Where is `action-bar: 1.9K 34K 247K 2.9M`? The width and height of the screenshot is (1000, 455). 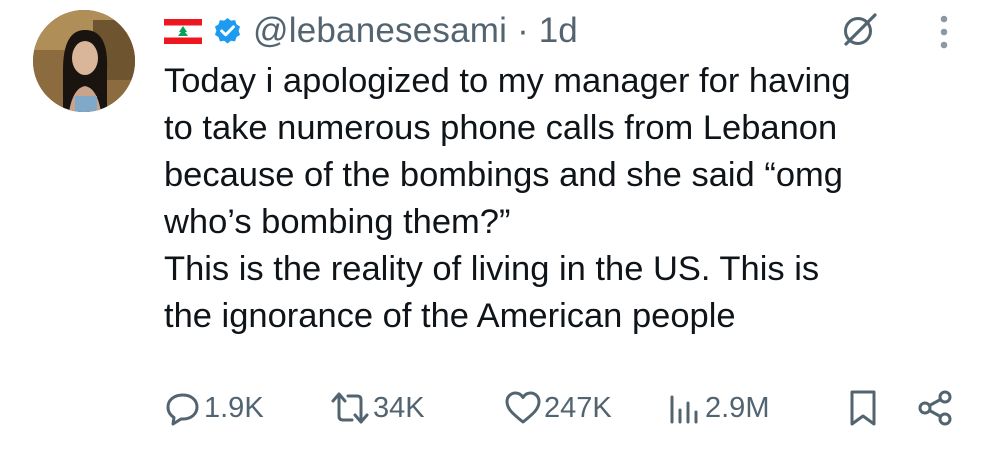 action-bar: 1.9K 34K 247K 2.9M is located at coordinates (559, 408).